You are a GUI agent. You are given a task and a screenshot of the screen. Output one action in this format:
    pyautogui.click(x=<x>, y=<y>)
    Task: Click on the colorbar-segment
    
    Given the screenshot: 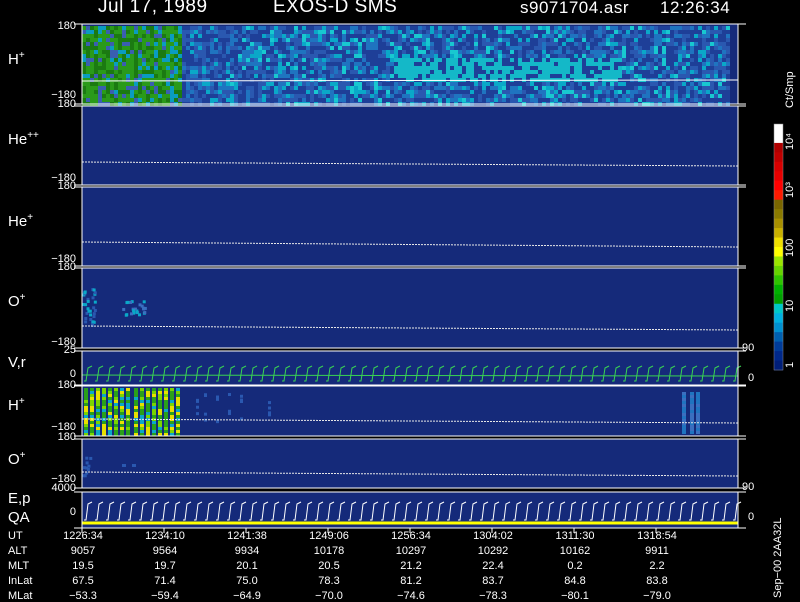 What is the action you would take?
    pyautogui.click(x=778, y=176)
    